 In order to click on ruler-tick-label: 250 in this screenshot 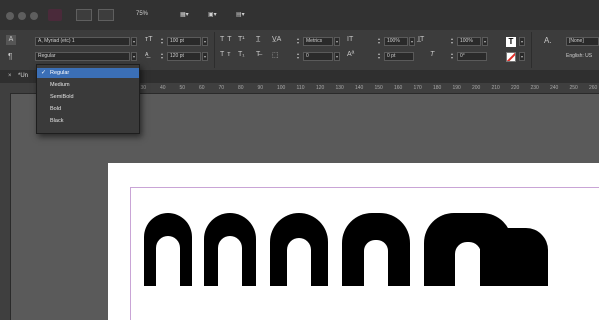, I will do `click(573, 88)`.